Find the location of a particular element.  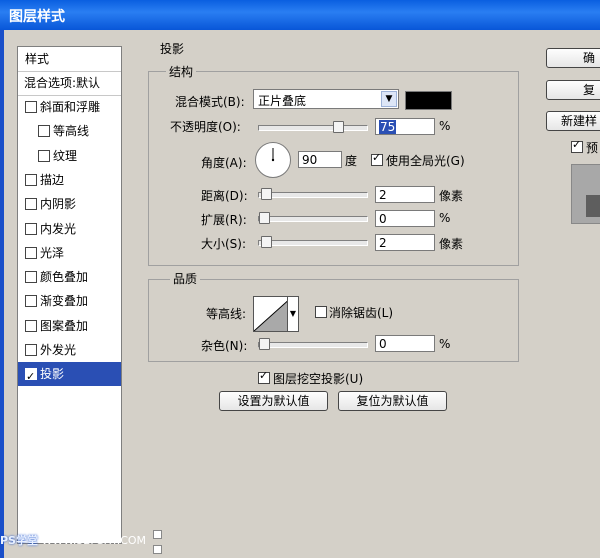

shadow-color-swatch is located at coordinates (428, 100).